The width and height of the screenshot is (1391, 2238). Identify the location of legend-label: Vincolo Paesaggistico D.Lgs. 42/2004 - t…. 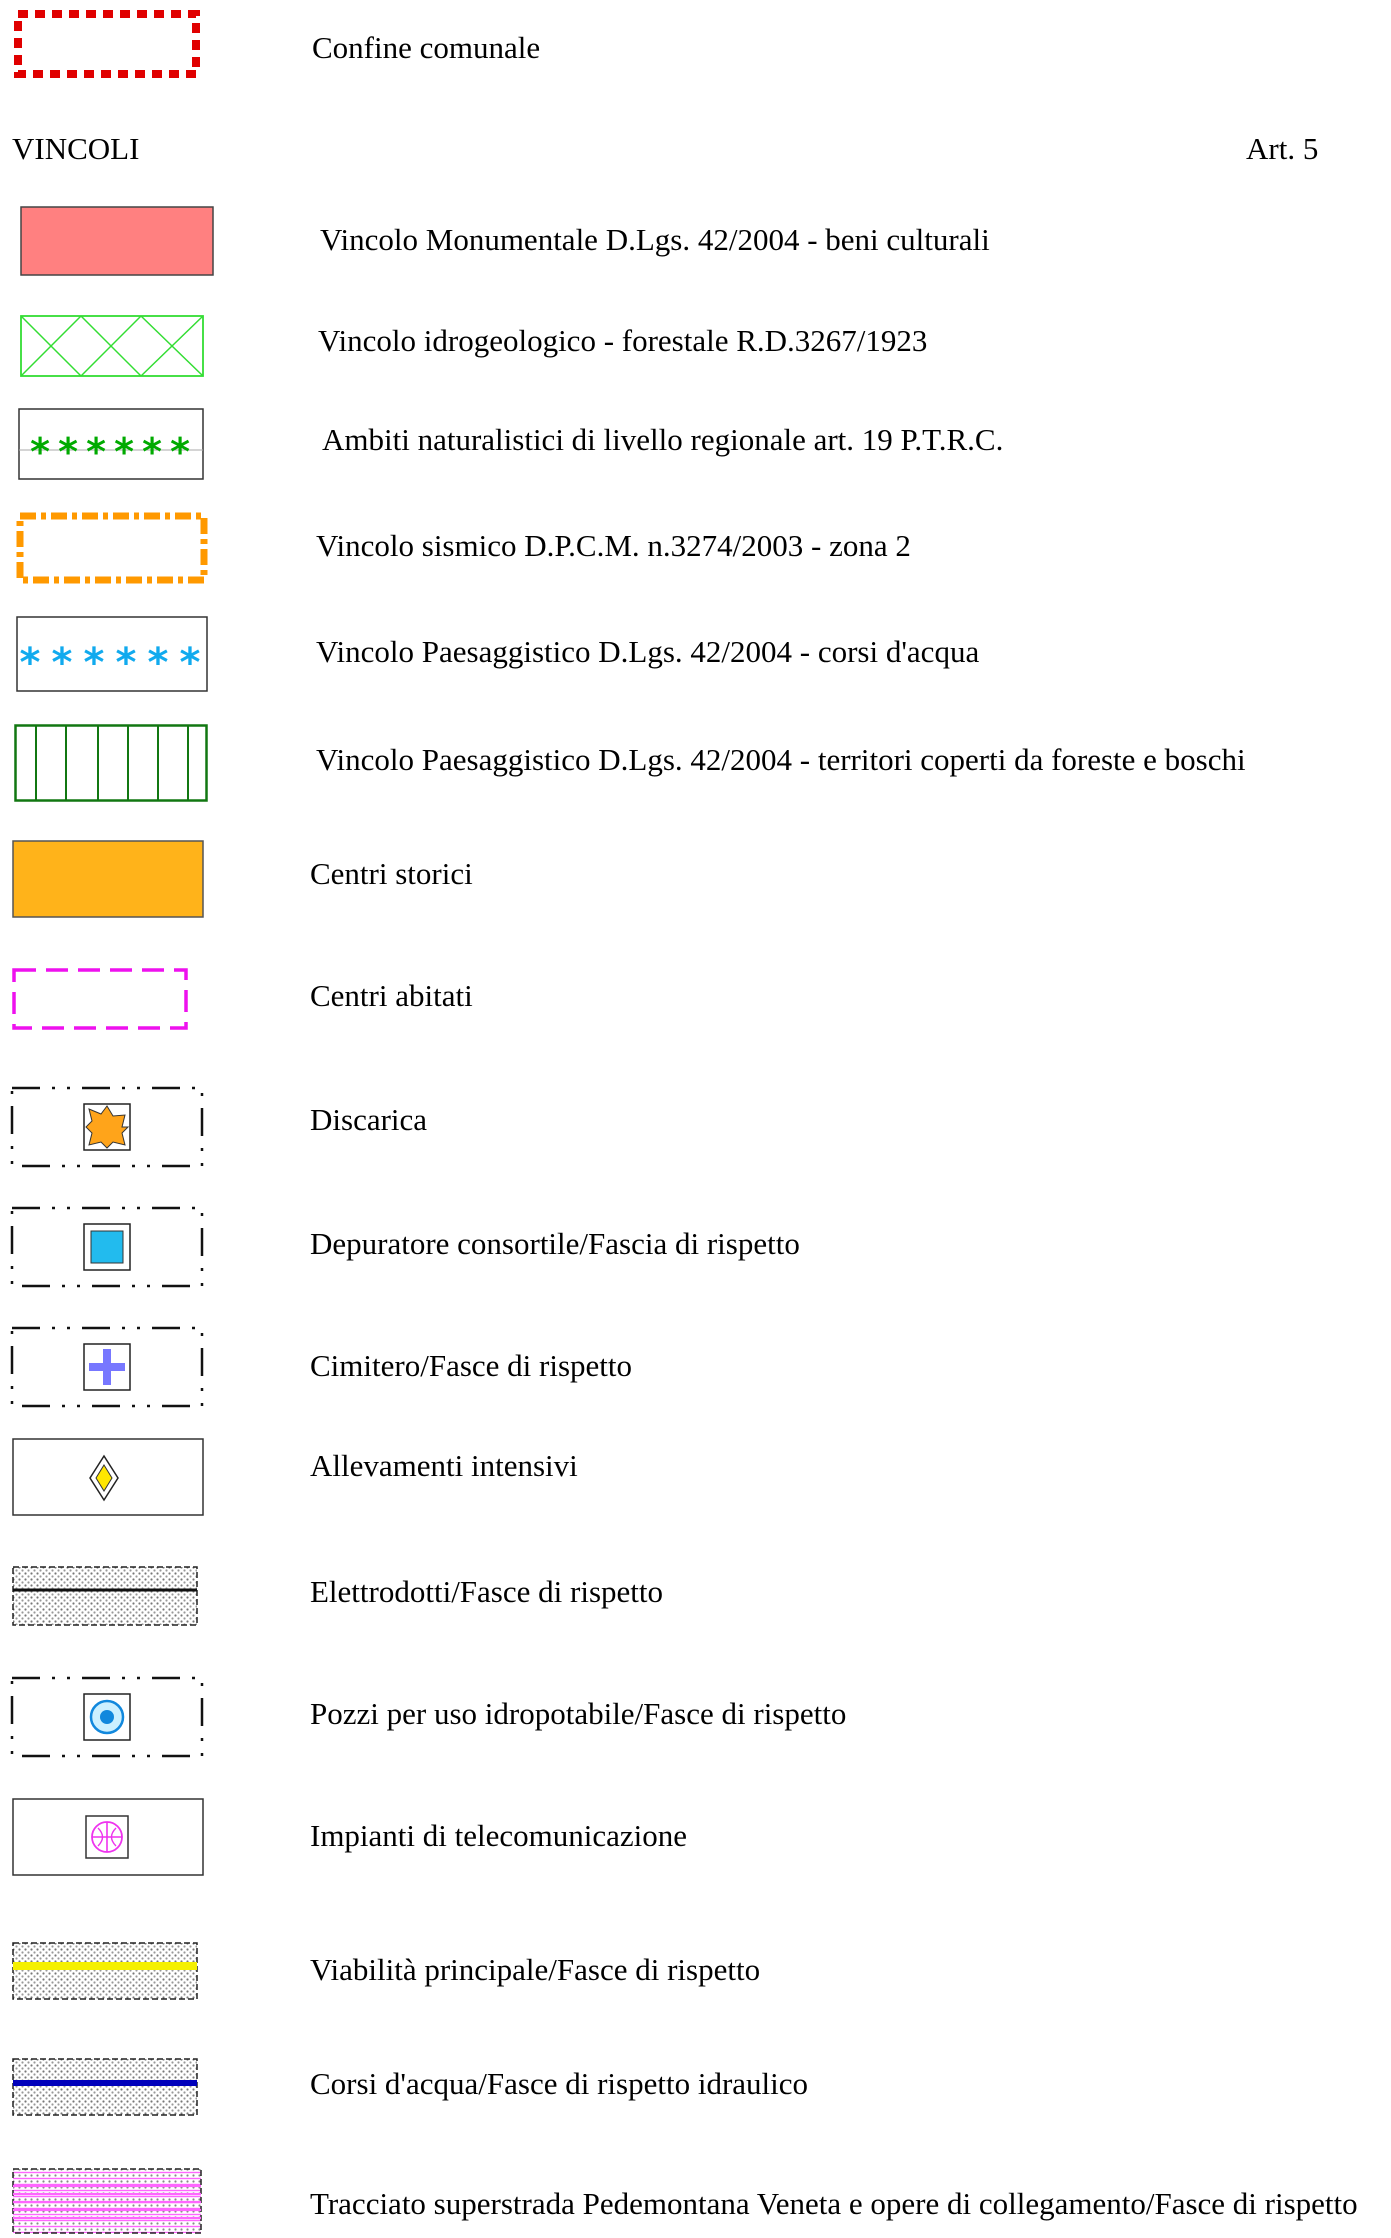
(781, 759).